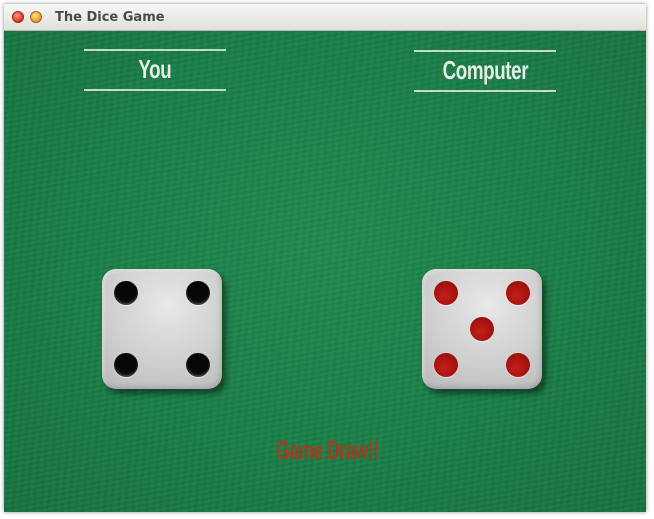 The height and width of the screenshot is (519, 654). Describe the element at coordinates (155, 90) in the screenshot. I see `you-label-bottom-rule` at that location.